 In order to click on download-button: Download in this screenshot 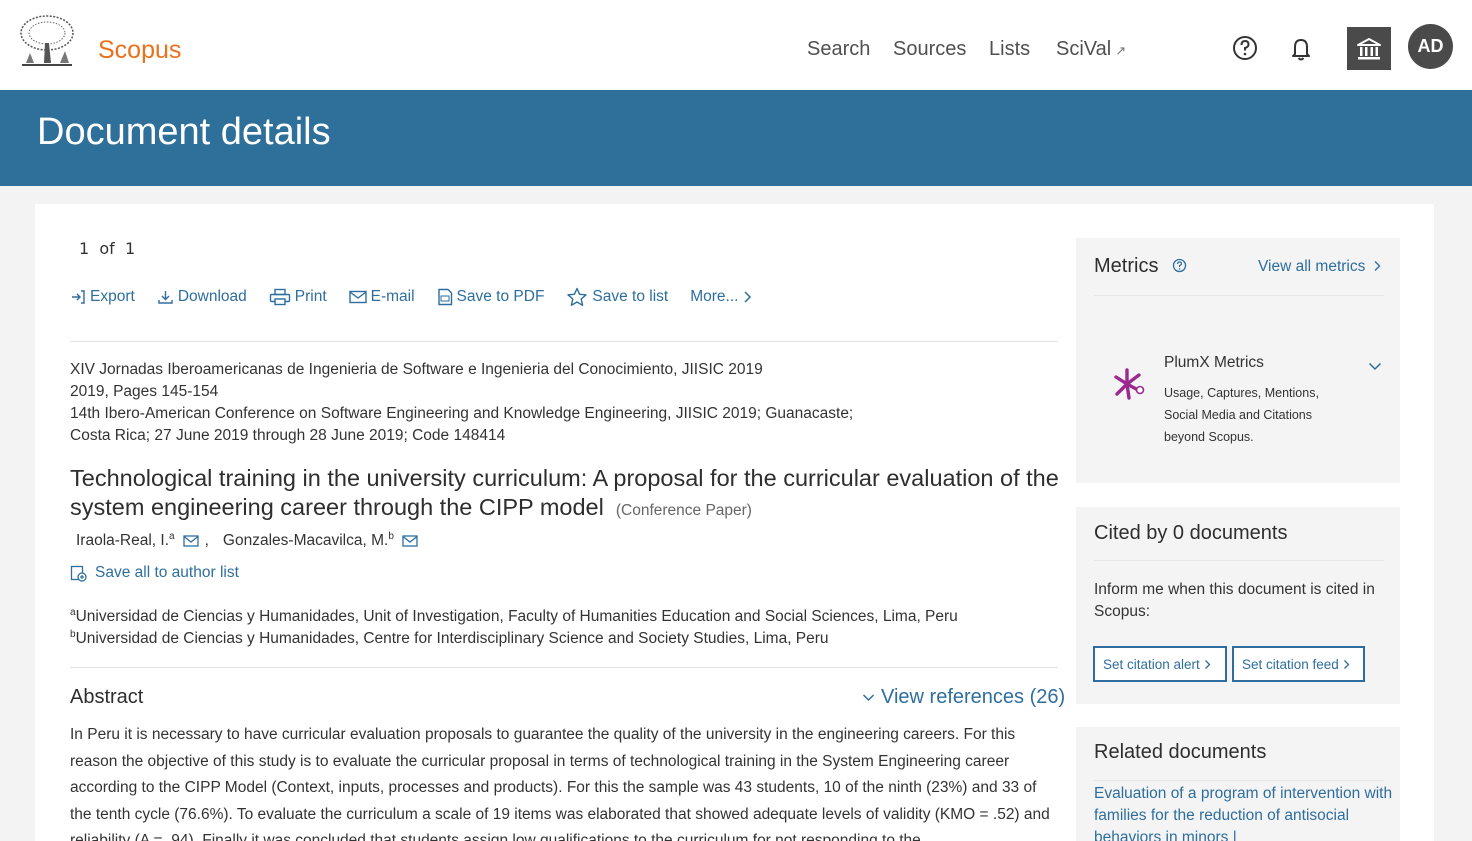, I will do `click(202, 297)`.